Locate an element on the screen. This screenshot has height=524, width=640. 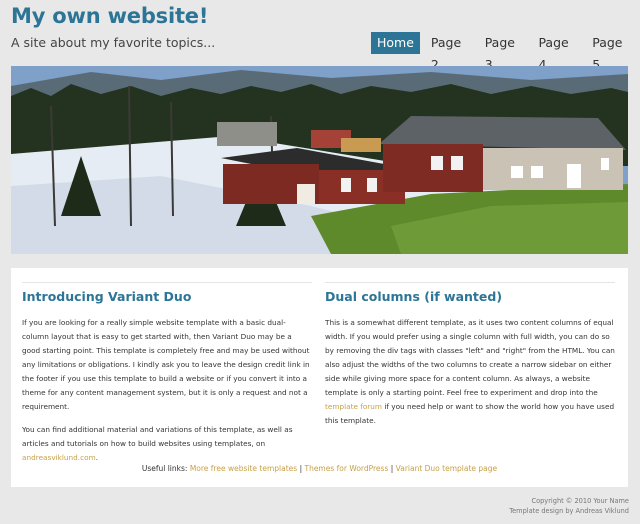
nav-item-home: Home is located at coordinates (395, 43).